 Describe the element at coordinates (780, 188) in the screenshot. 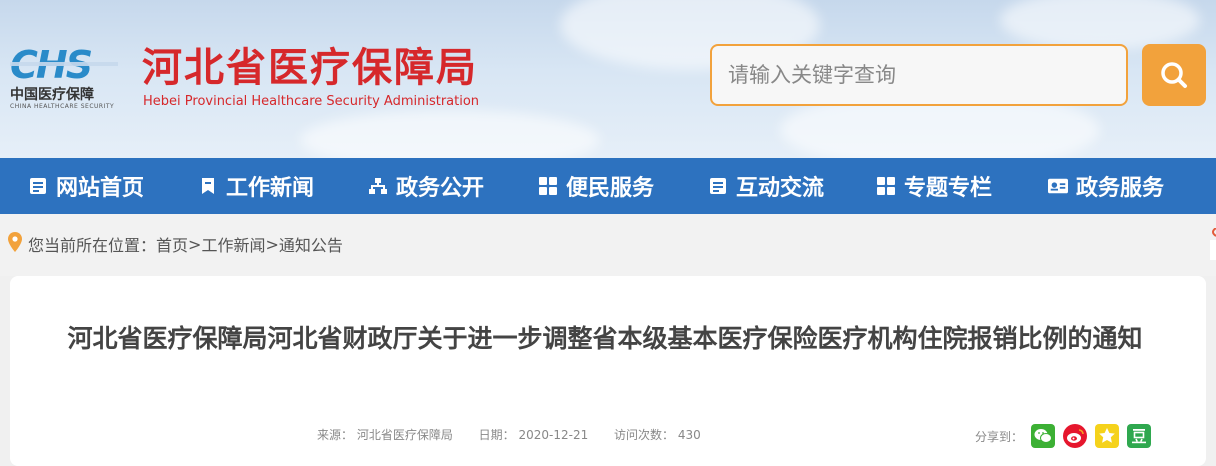

I see `nav-label: 互动交流` at that location.